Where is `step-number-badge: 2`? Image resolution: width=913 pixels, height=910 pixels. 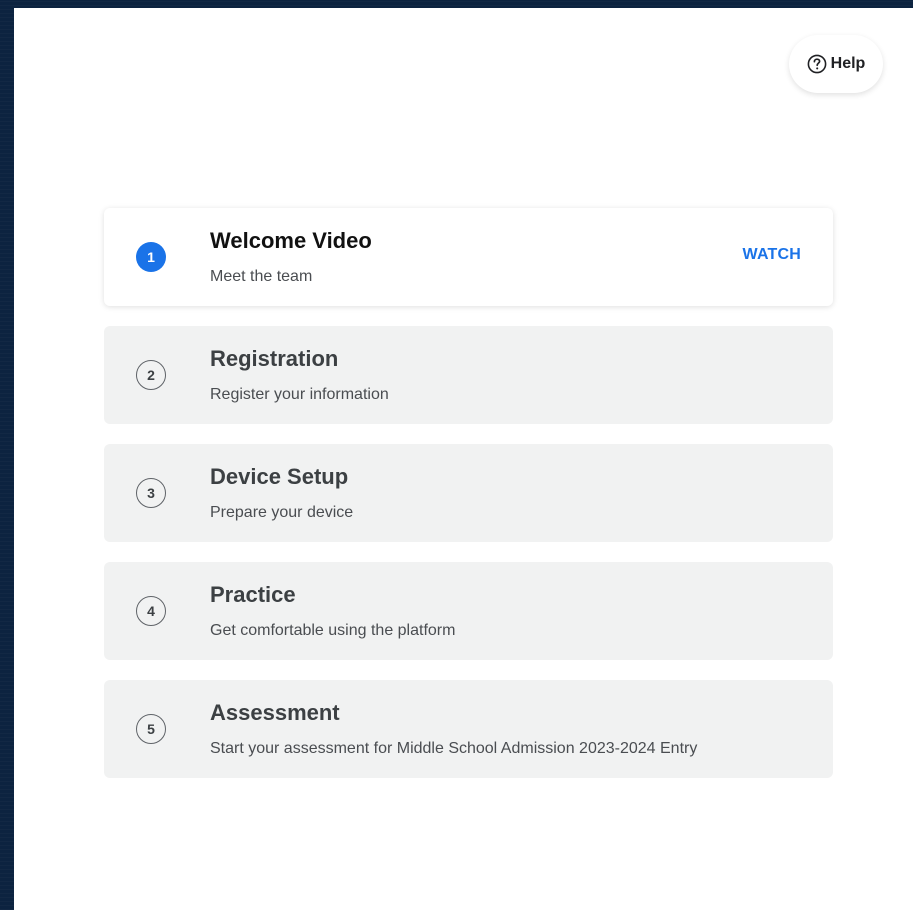
step-number-badge: 2 is located at coordinates (151, 375).